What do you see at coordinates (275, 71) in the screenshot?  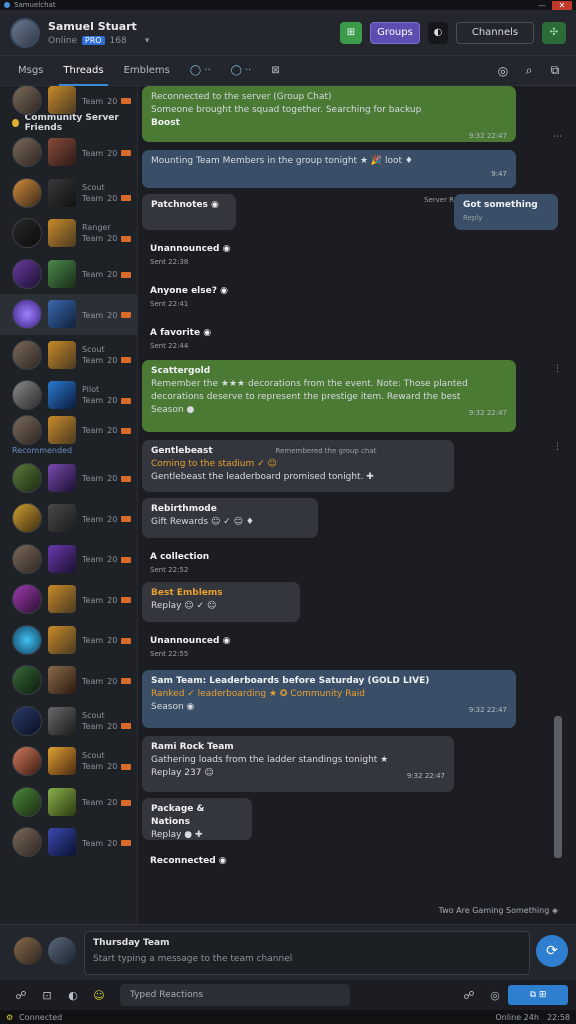 I see `tab-extra-3: ⊠` at bounding box center [275, 71].